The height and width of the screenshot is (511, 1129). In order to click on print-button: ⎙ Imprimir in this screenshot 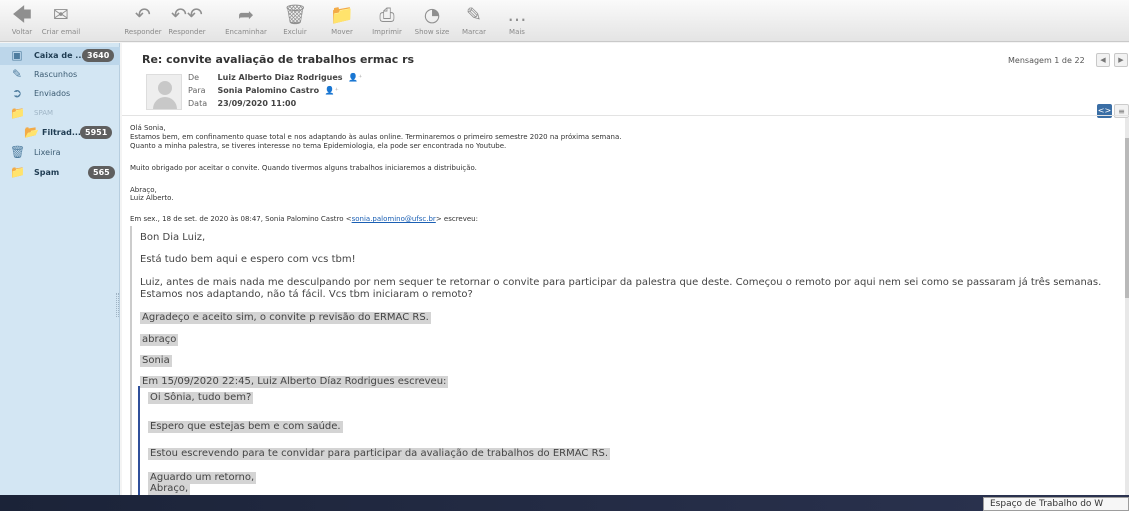, I will do `click(387, 22)`.